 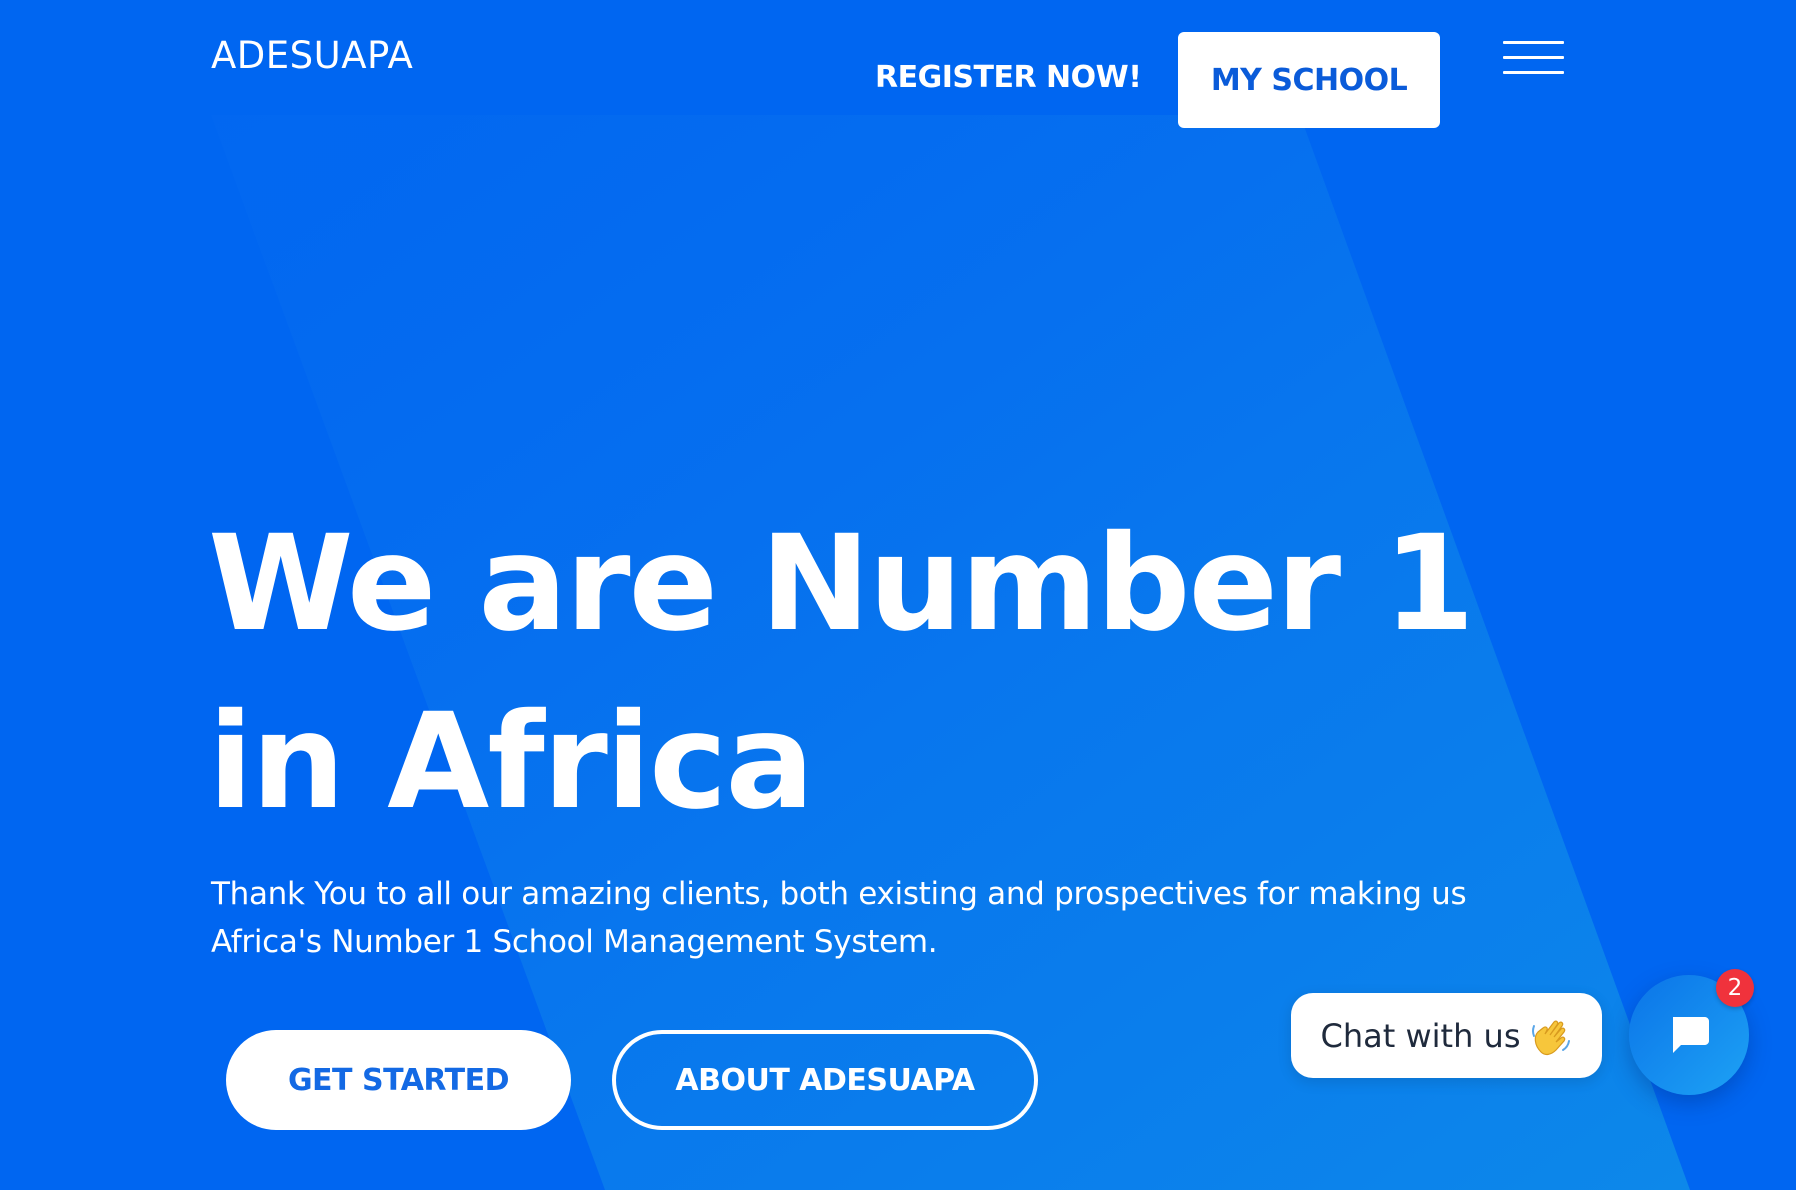 I want to click on my-school-label: MY SCHOOL, so click(x=1309, y=80).